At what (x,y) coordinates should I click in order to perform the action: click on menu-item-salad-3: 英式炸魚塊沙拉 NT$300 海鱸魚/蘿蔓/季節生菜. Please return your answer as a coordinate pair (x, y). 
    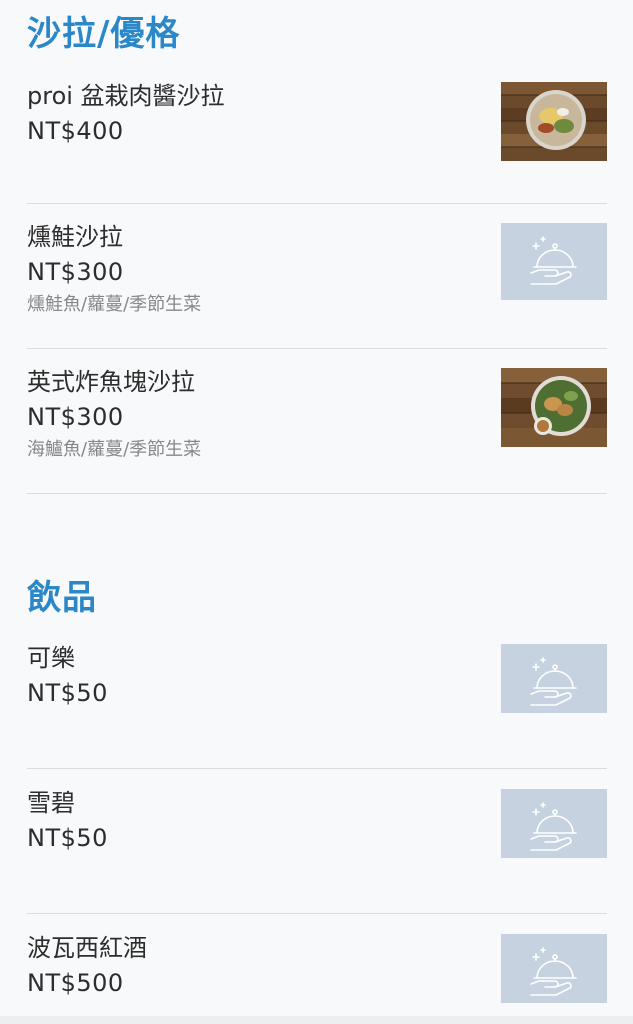
    Looking at the image, I should click on (317, 430).